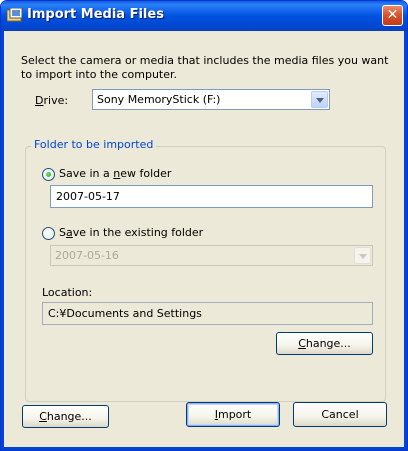 This screenshot has width=408, height=451. I want to click on window-title: Import Media Files, so click(95, 14).